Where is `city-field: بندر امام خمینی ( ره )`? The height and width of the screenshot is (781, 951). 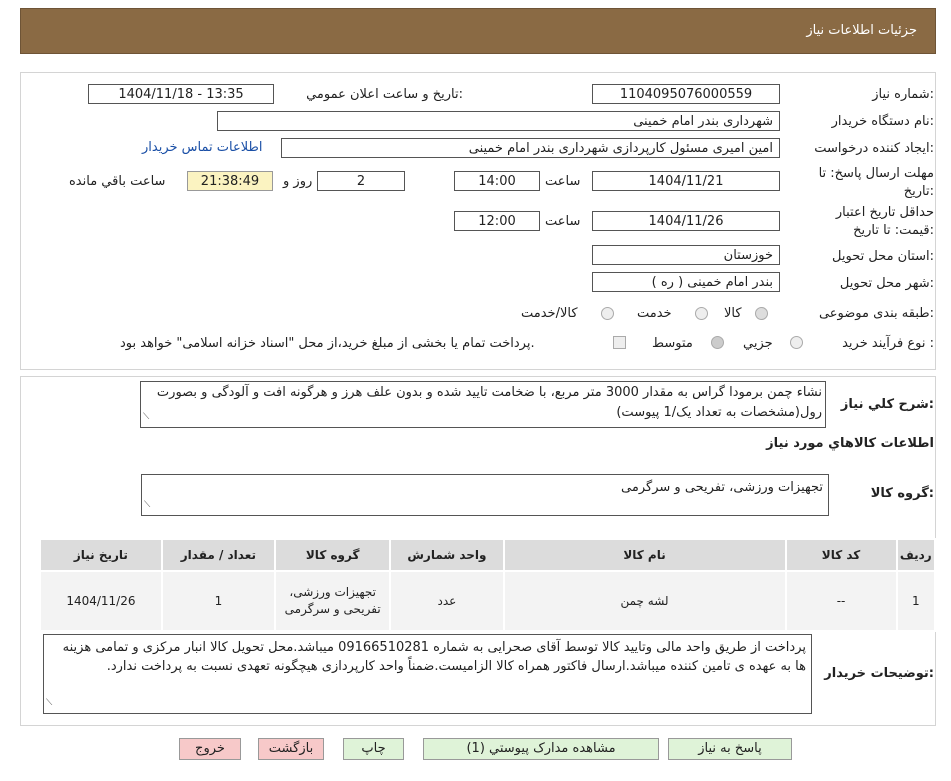 city-field: بندر امام خمینی ( ره ) is located at coordinates (686, 282).